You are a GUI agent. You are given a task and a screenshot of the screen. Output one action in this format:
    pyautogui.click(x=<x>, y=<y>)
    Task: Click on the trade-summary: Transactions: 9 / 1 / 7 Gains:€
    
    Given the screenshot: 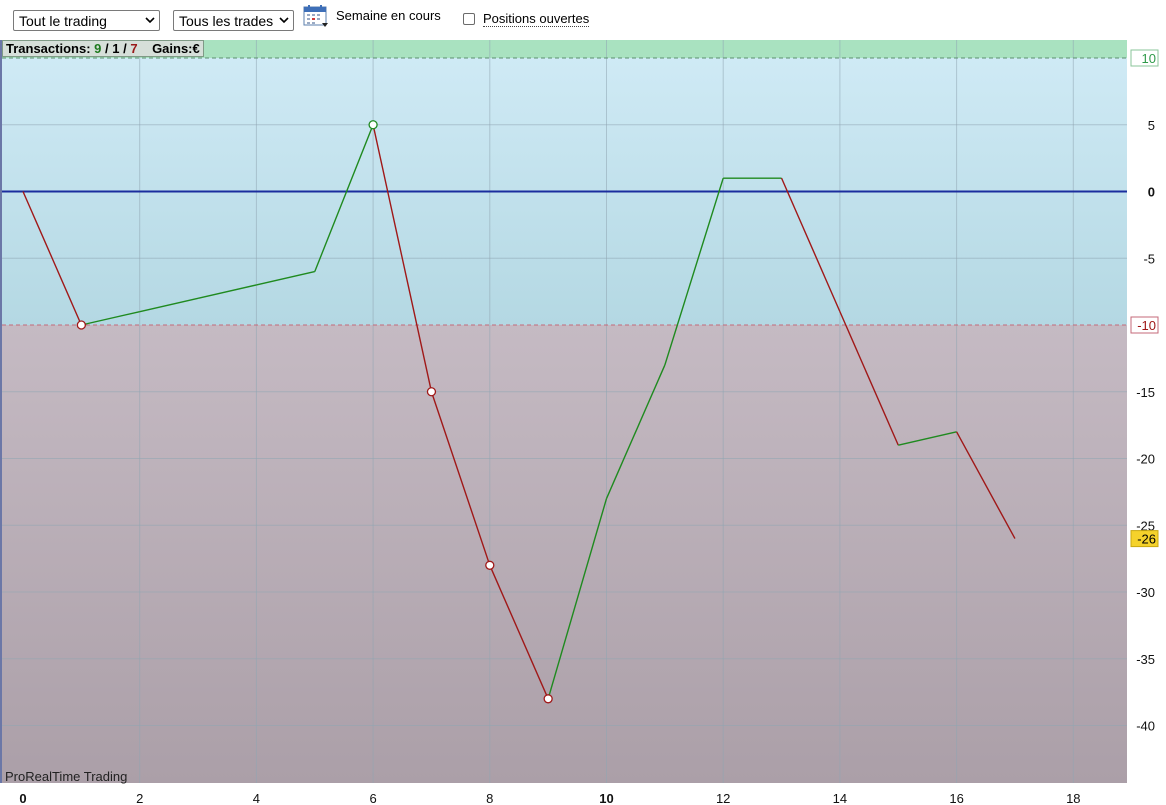 What is the action you would take?
    pyautogui.click(x=103, y=48)
    